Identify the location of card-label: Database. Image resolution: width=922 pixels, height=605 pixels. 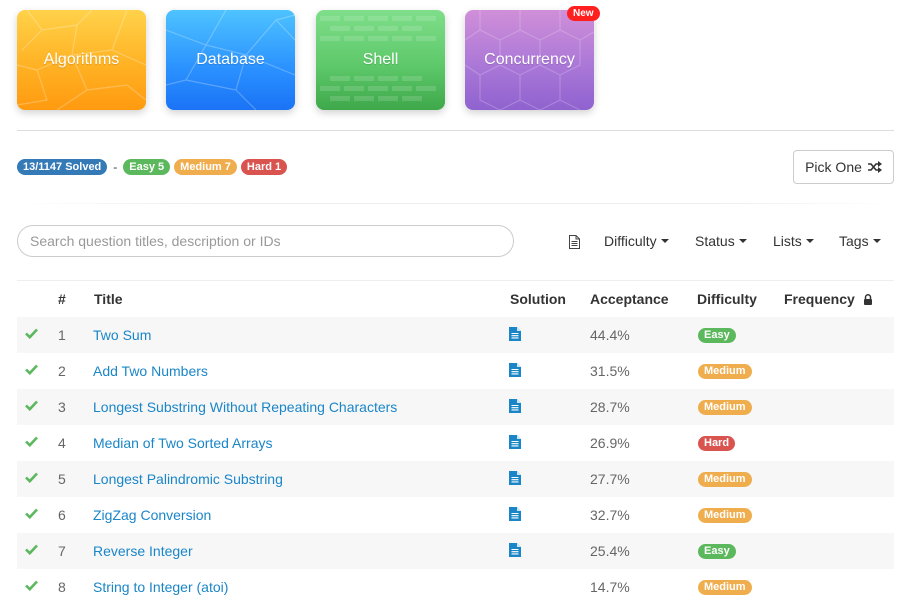
(230, 59).